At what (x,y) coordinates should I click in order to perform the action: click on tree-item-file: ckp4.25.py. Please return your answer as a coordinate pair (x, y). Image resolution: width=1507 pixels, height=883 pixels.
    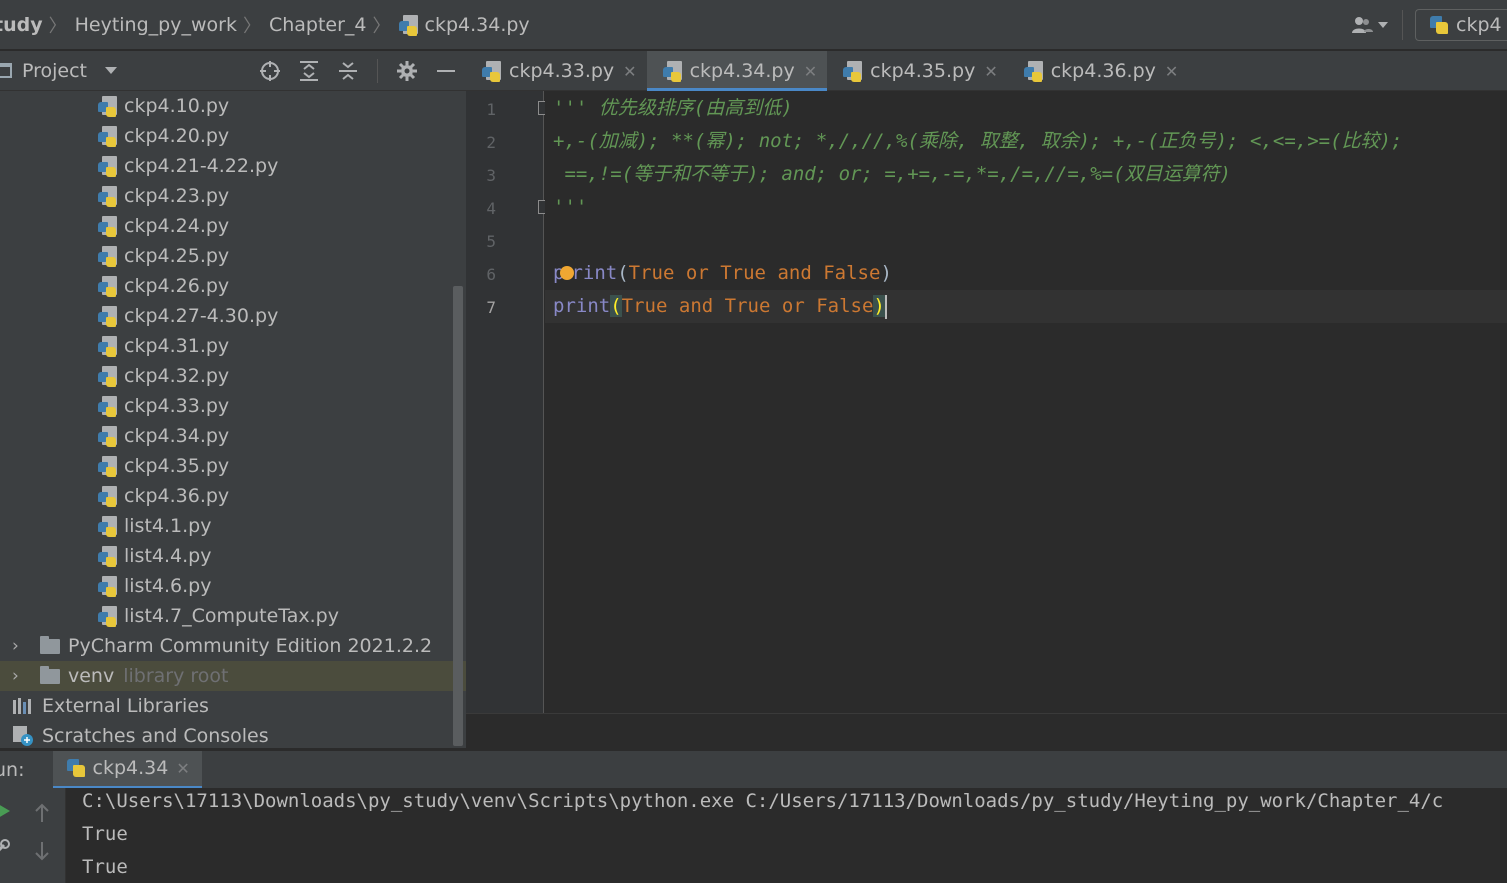
    Looking at the image, I should click on (233, 256).